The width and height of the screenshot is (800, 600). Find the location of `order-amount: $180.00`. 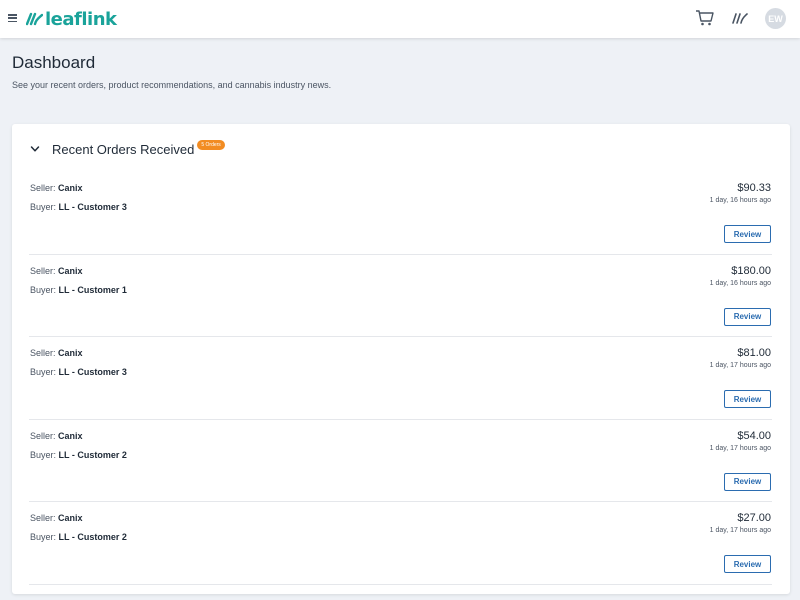

order-amount: $180.00 is located at coordinates (751, 270).